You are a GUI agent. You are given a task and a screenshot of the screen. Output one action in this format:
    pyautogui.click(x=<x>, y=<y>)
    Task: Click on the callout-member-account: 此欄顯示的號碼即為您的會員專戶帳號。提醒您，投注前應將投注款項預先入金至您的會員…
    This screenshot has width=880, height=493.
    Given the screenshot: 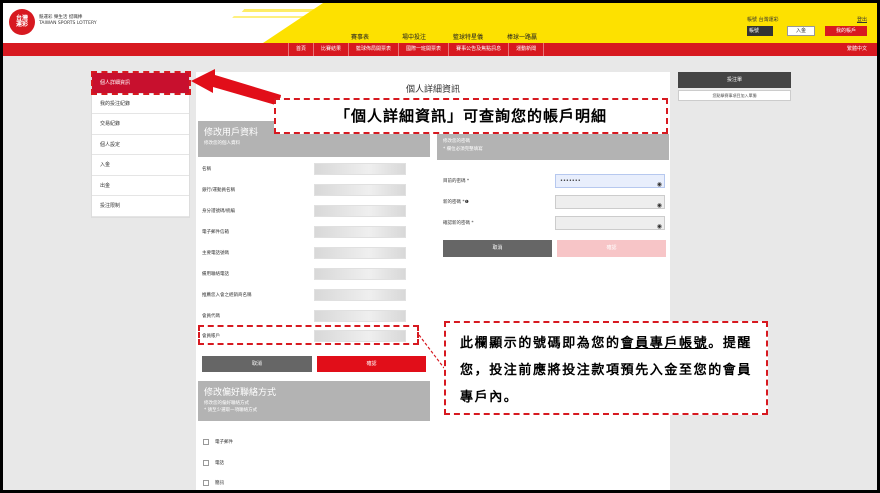 What is the action you would take?
    pyautogui.click(x=606, y=368)
    